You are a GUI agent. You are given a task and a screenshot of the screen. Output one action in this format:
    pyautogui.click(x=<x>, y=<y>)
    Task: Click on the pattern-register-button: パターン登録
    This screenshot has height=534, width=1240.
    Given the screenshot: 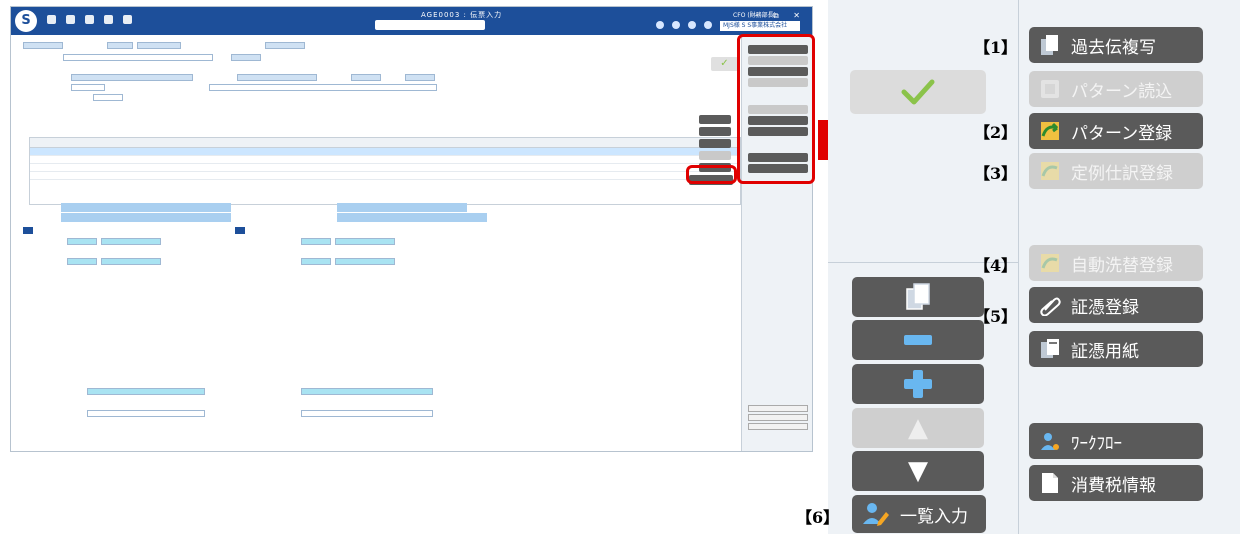 What is the action you would take?
    pyautogui.click(x=1116, y=131)
    